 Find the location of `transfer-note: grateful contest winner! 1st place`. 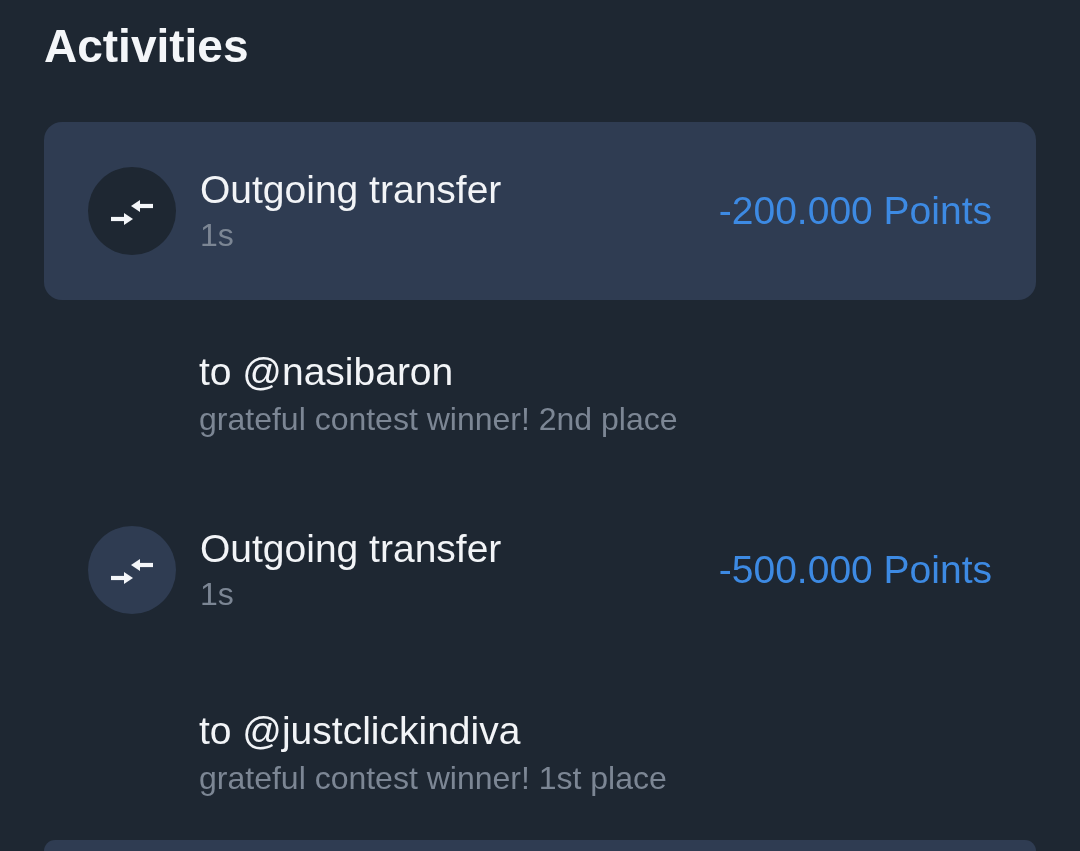

transfer-note: grateful contest winner! 1st place is located at coordinates (433, 778).